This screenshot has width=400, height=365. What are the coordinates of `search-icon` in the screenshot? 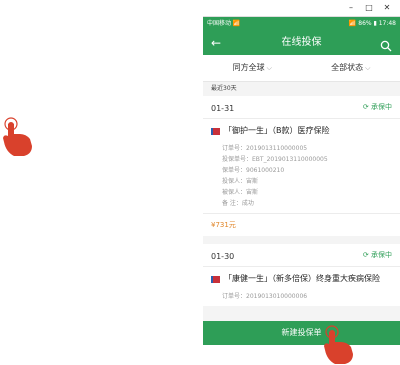 It's located at (386, 46).